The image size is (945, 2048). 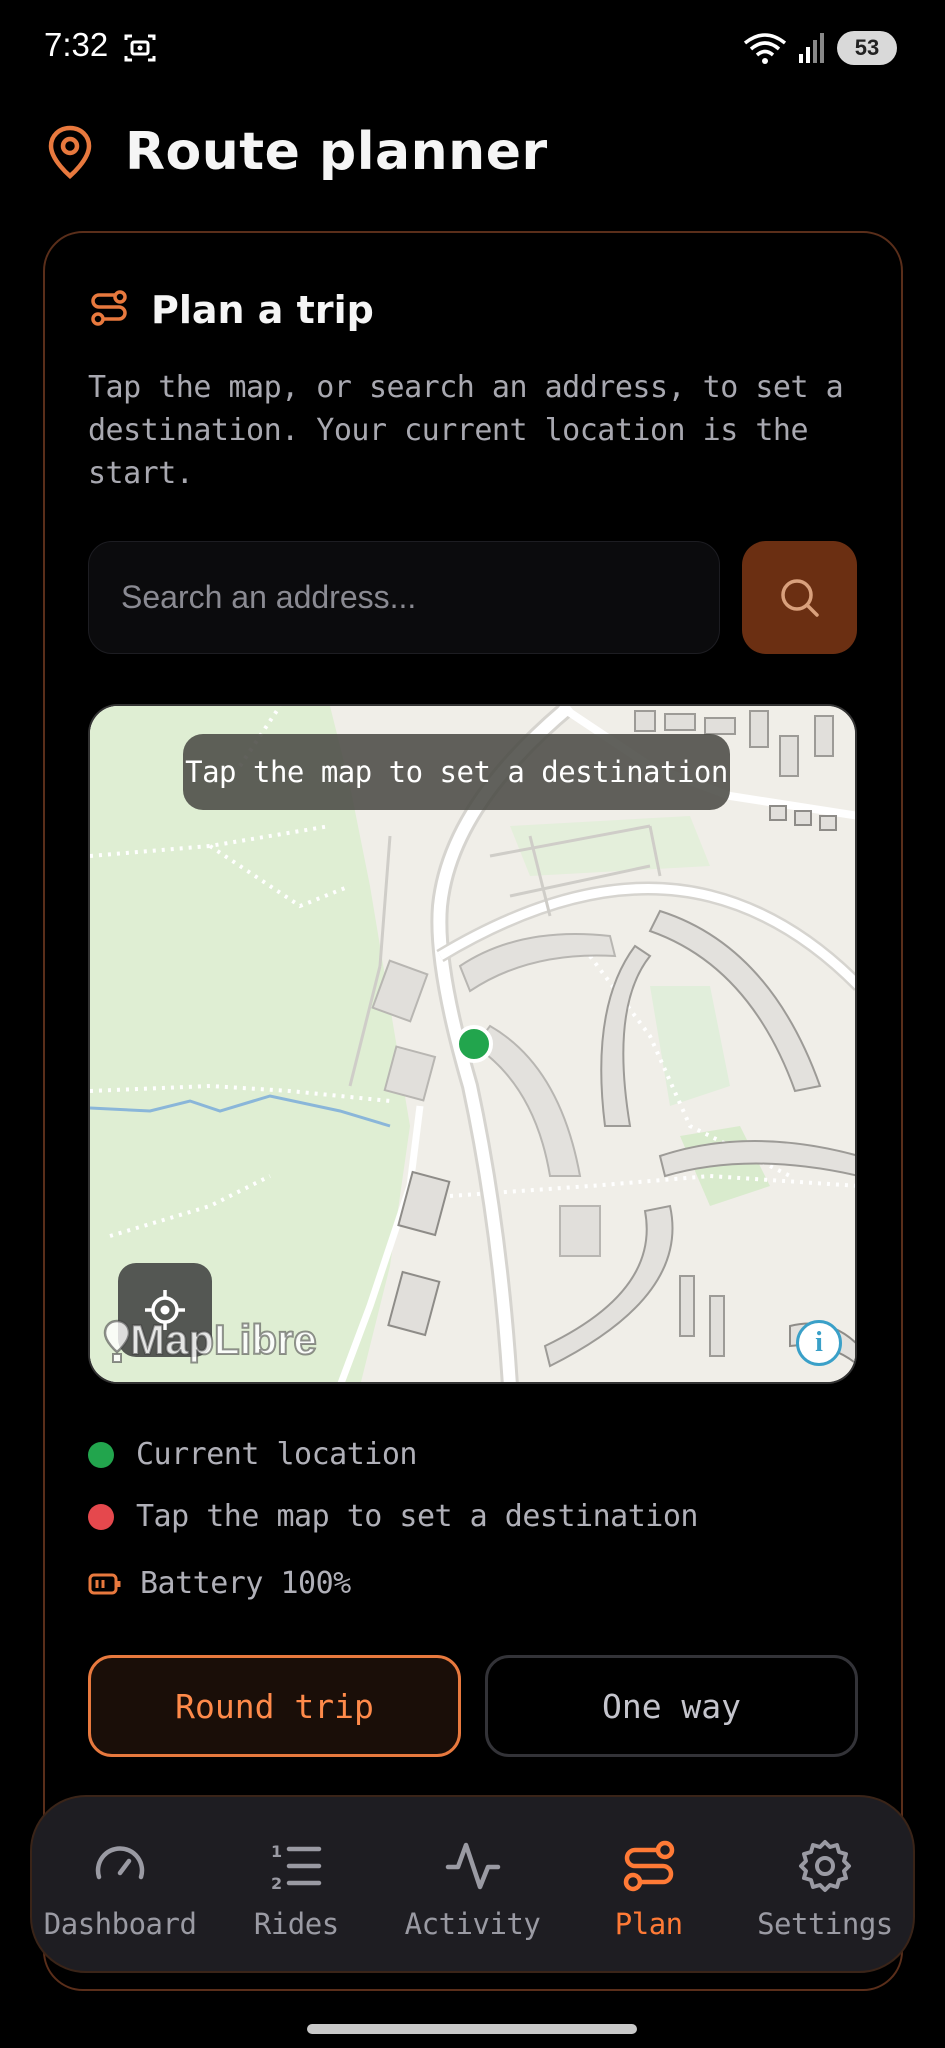 I want to click on legend-current-location: Current location, so click(x=252, y=1454).